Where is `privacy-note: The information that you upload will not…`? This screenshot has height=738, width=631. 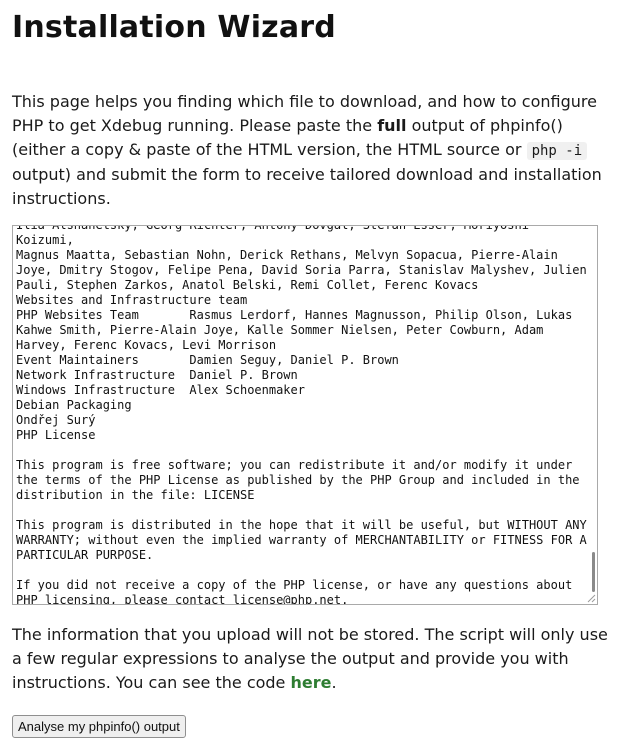 privacy-note: The information that you upload will not… is located at coordinates (315, 659).